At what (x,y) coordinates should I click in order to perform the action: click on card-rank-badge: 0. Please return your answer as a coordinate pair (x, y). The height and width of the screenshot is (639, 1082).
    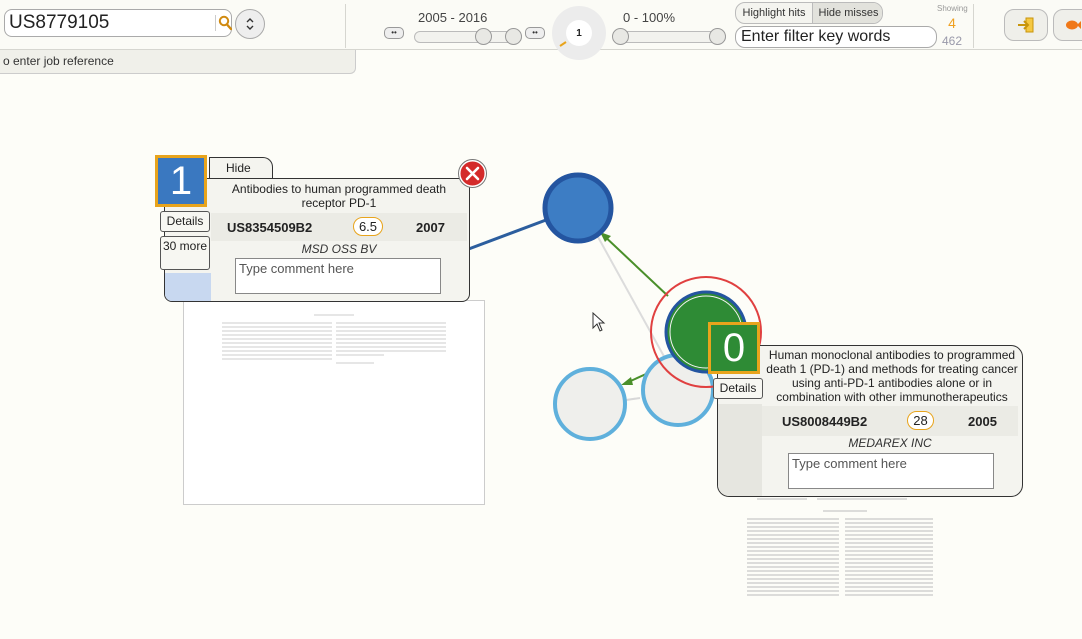
    Looking at the image, I should click on (734, 348).